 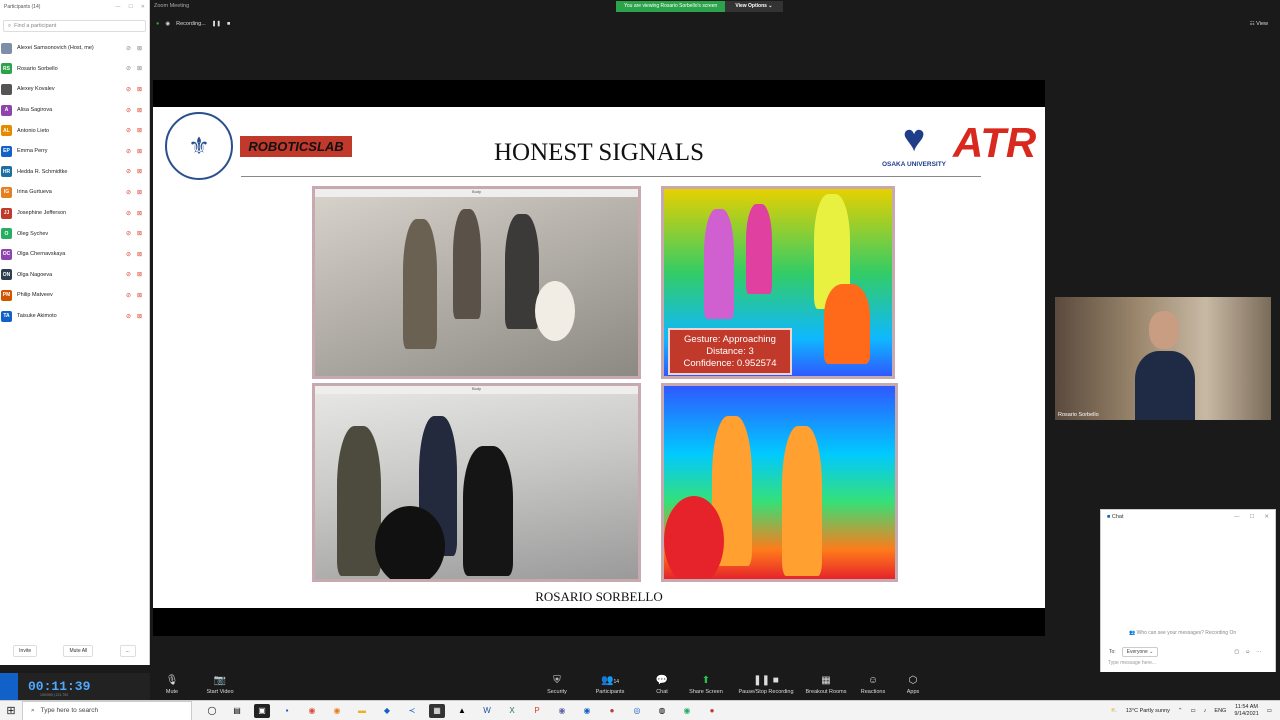 I want to click on participants-button: 👥14 Participants, so click(x=610, y=686).